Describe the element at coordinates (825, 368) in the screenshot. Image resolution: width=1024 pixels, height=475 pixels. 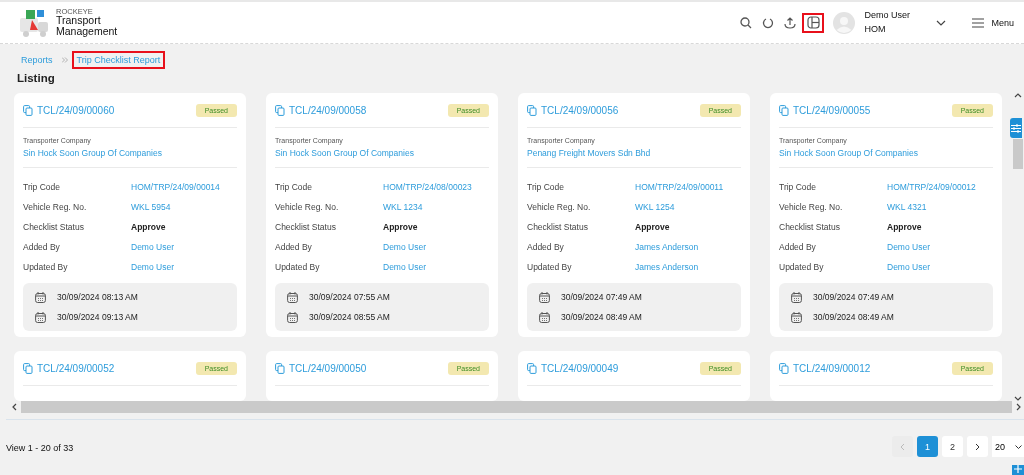
I see `checklist-code-link: TCL/24/09/00012` at that location.